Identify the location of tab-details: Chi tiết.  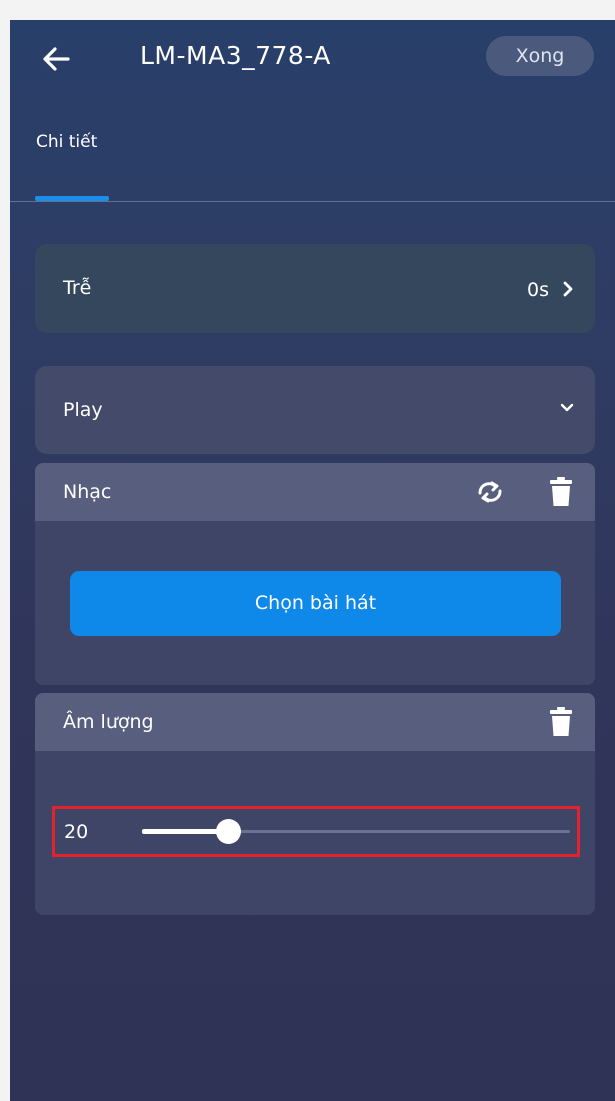
(66, 142).